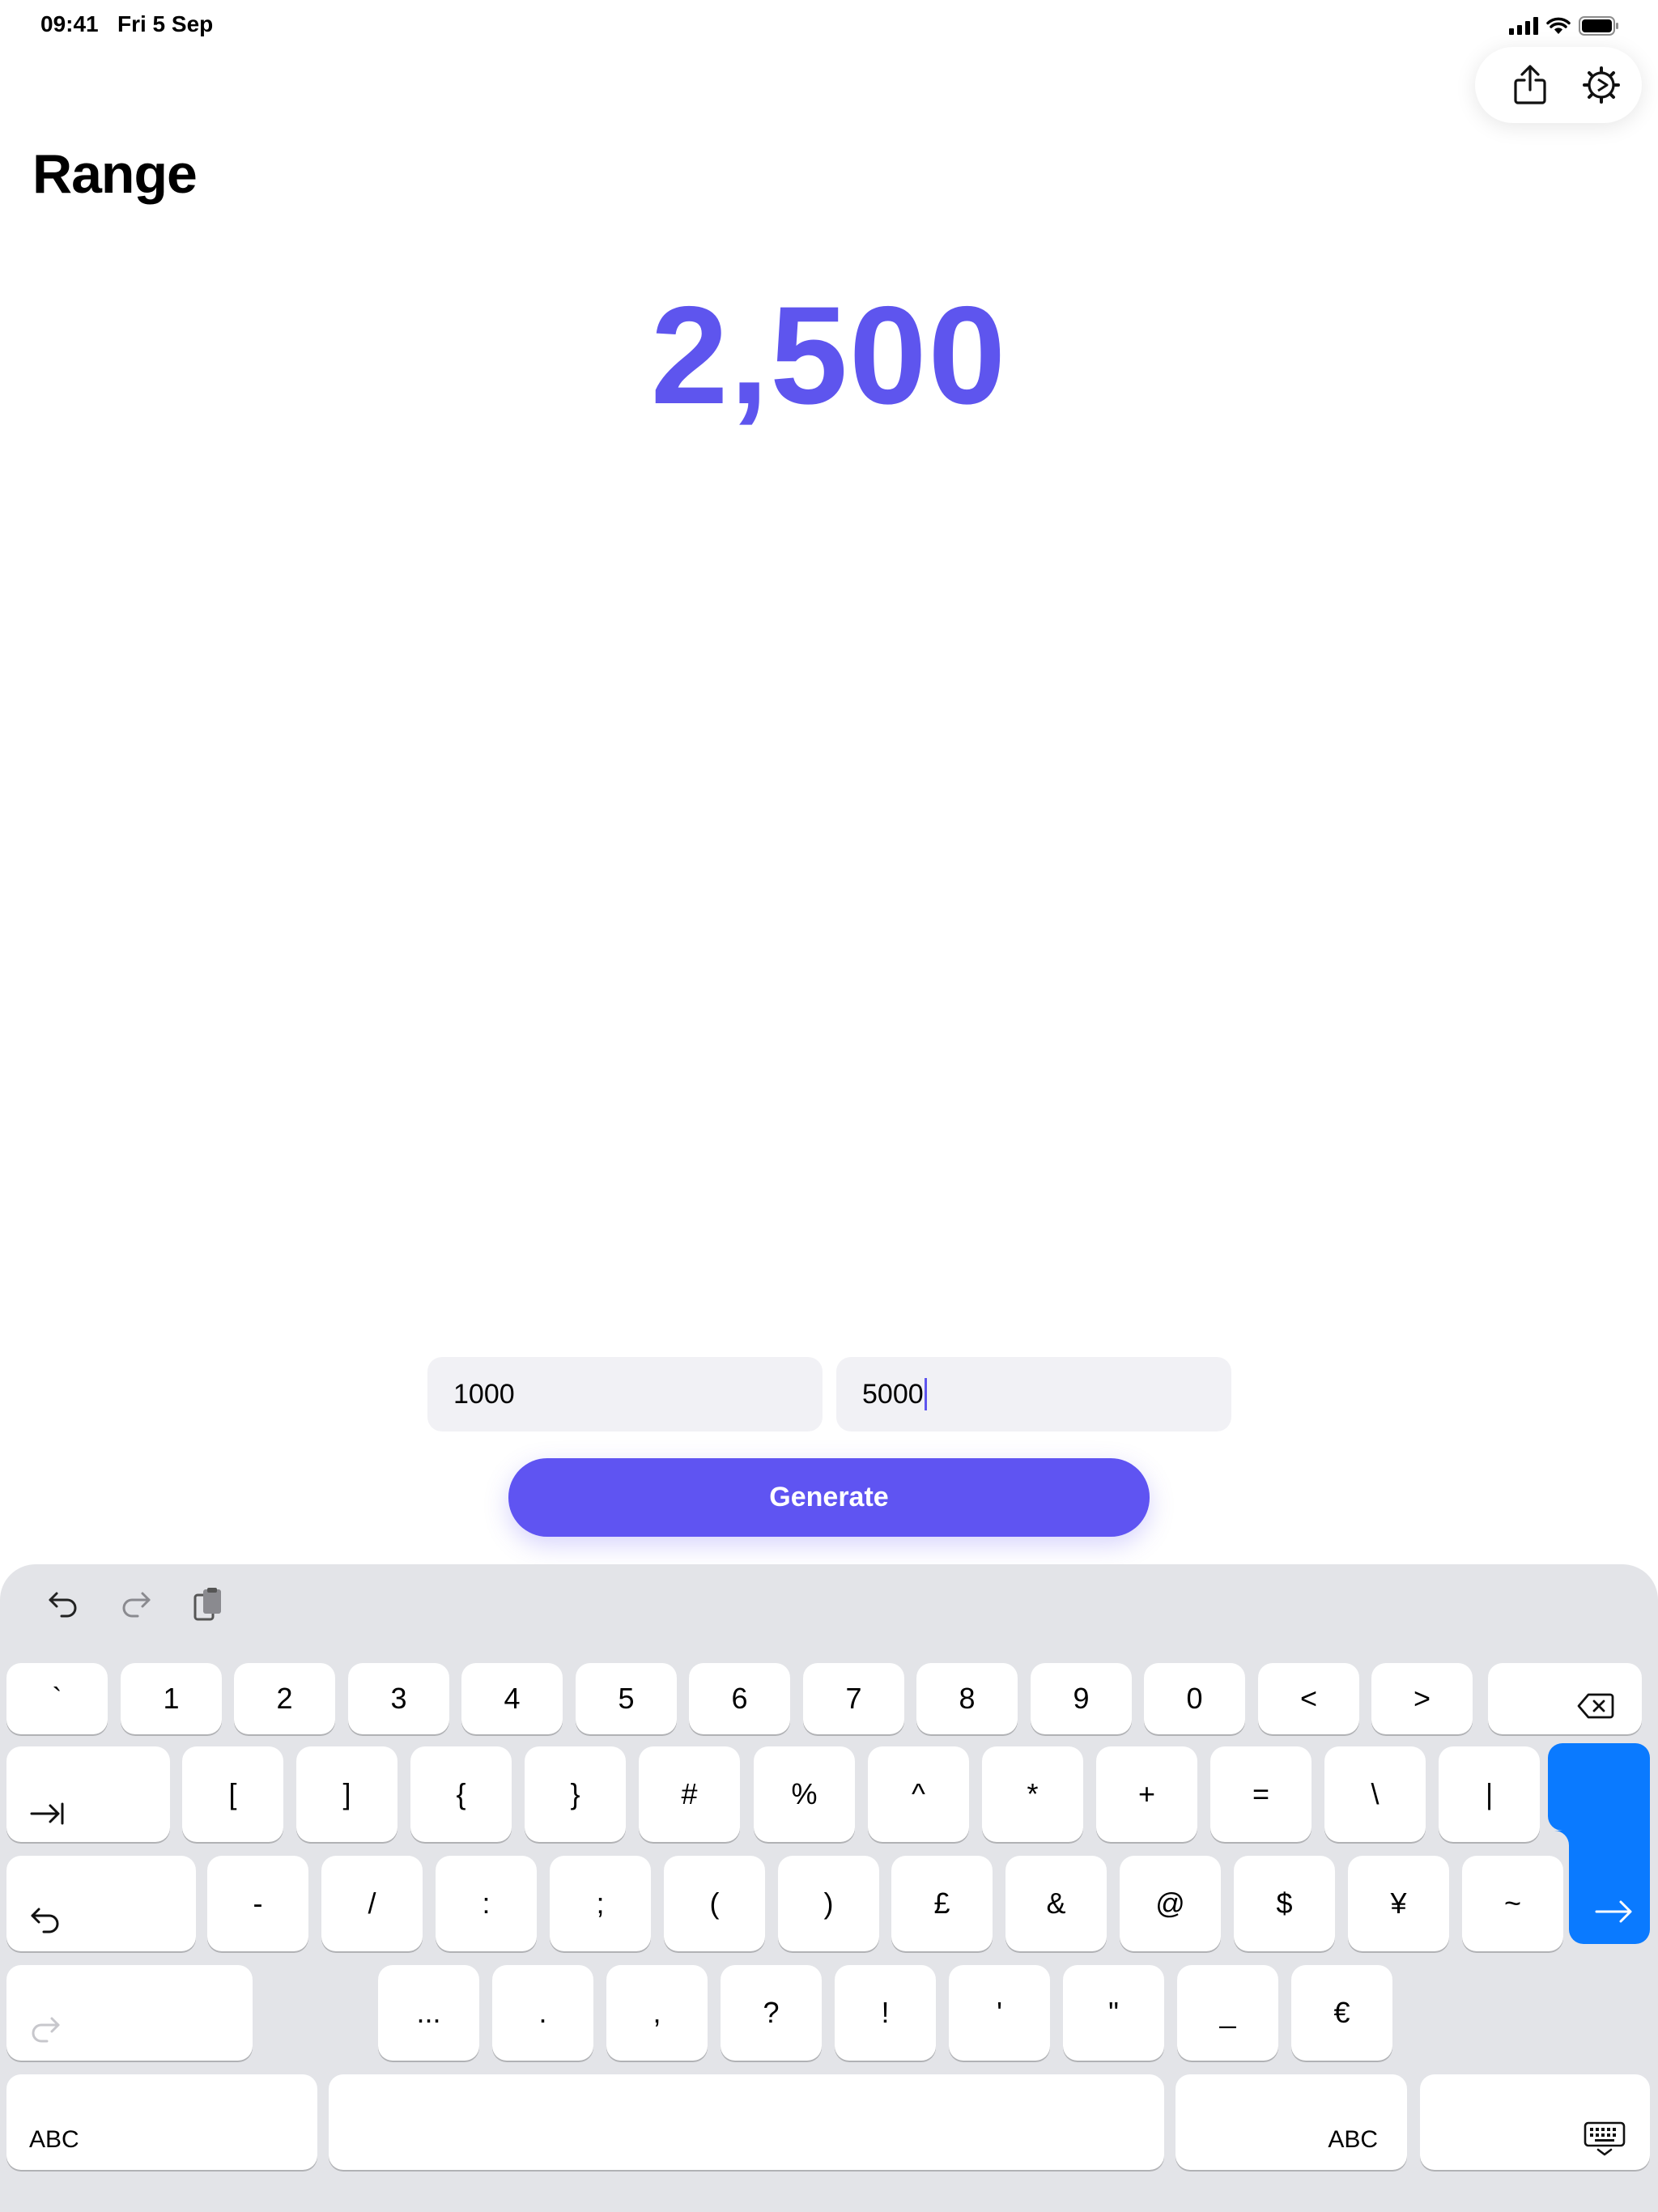 This screenshot has width=1658, height=2212. I want to click on key-label: €, so click(1341, 2013).